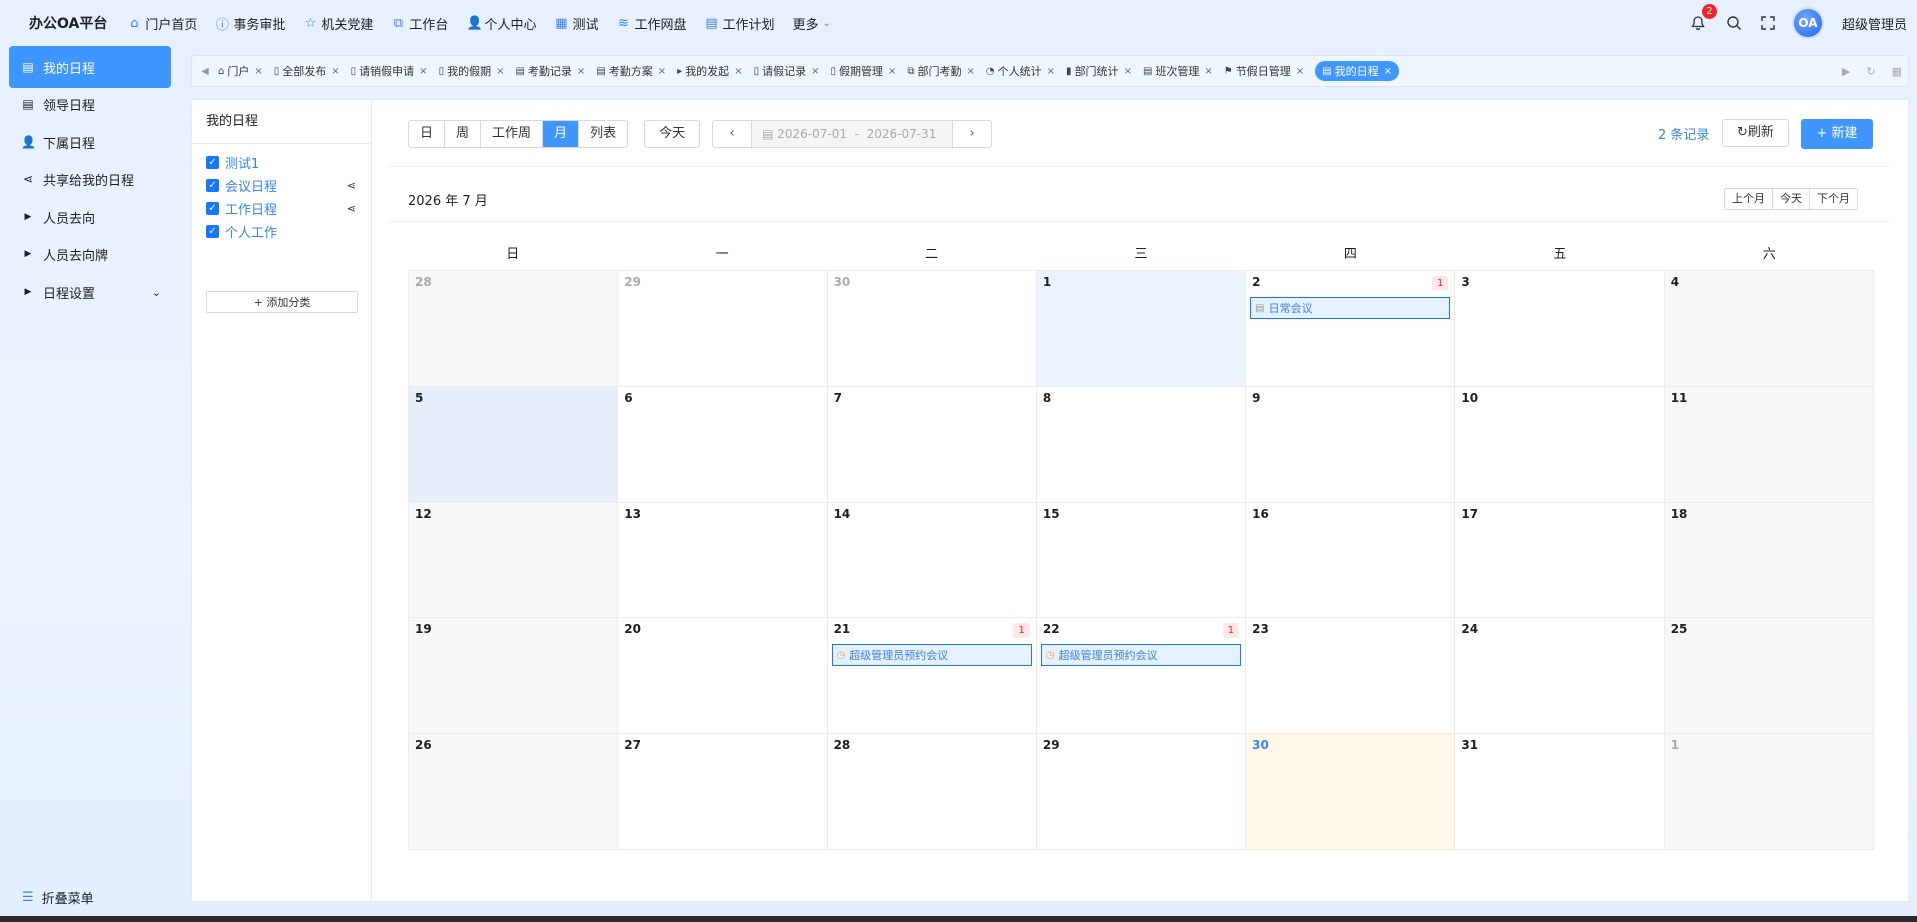  What do you see at coordinates (472, 71) in the screenshot?
I see `tab-3: ▯ 我的假期 ×` at bounding box center [472, 71].